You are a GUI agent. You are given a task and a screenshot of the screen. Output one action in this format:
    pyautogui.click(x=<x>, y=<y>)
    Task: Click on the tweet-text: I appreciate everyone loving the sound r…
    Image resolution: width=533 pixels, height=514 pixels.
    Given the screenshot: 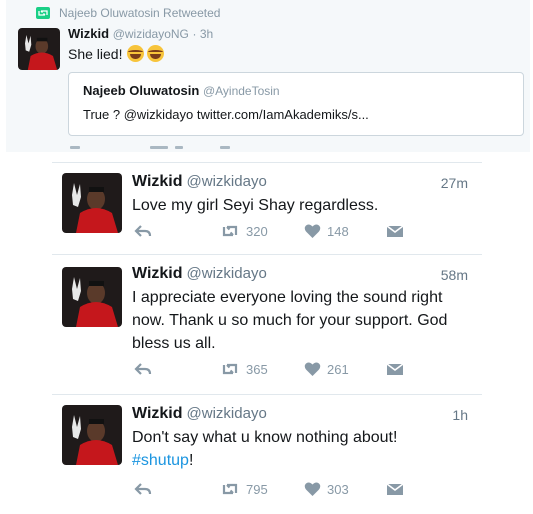 What is the action you would take?
    pyautogui.click(x=290, y=320)
    